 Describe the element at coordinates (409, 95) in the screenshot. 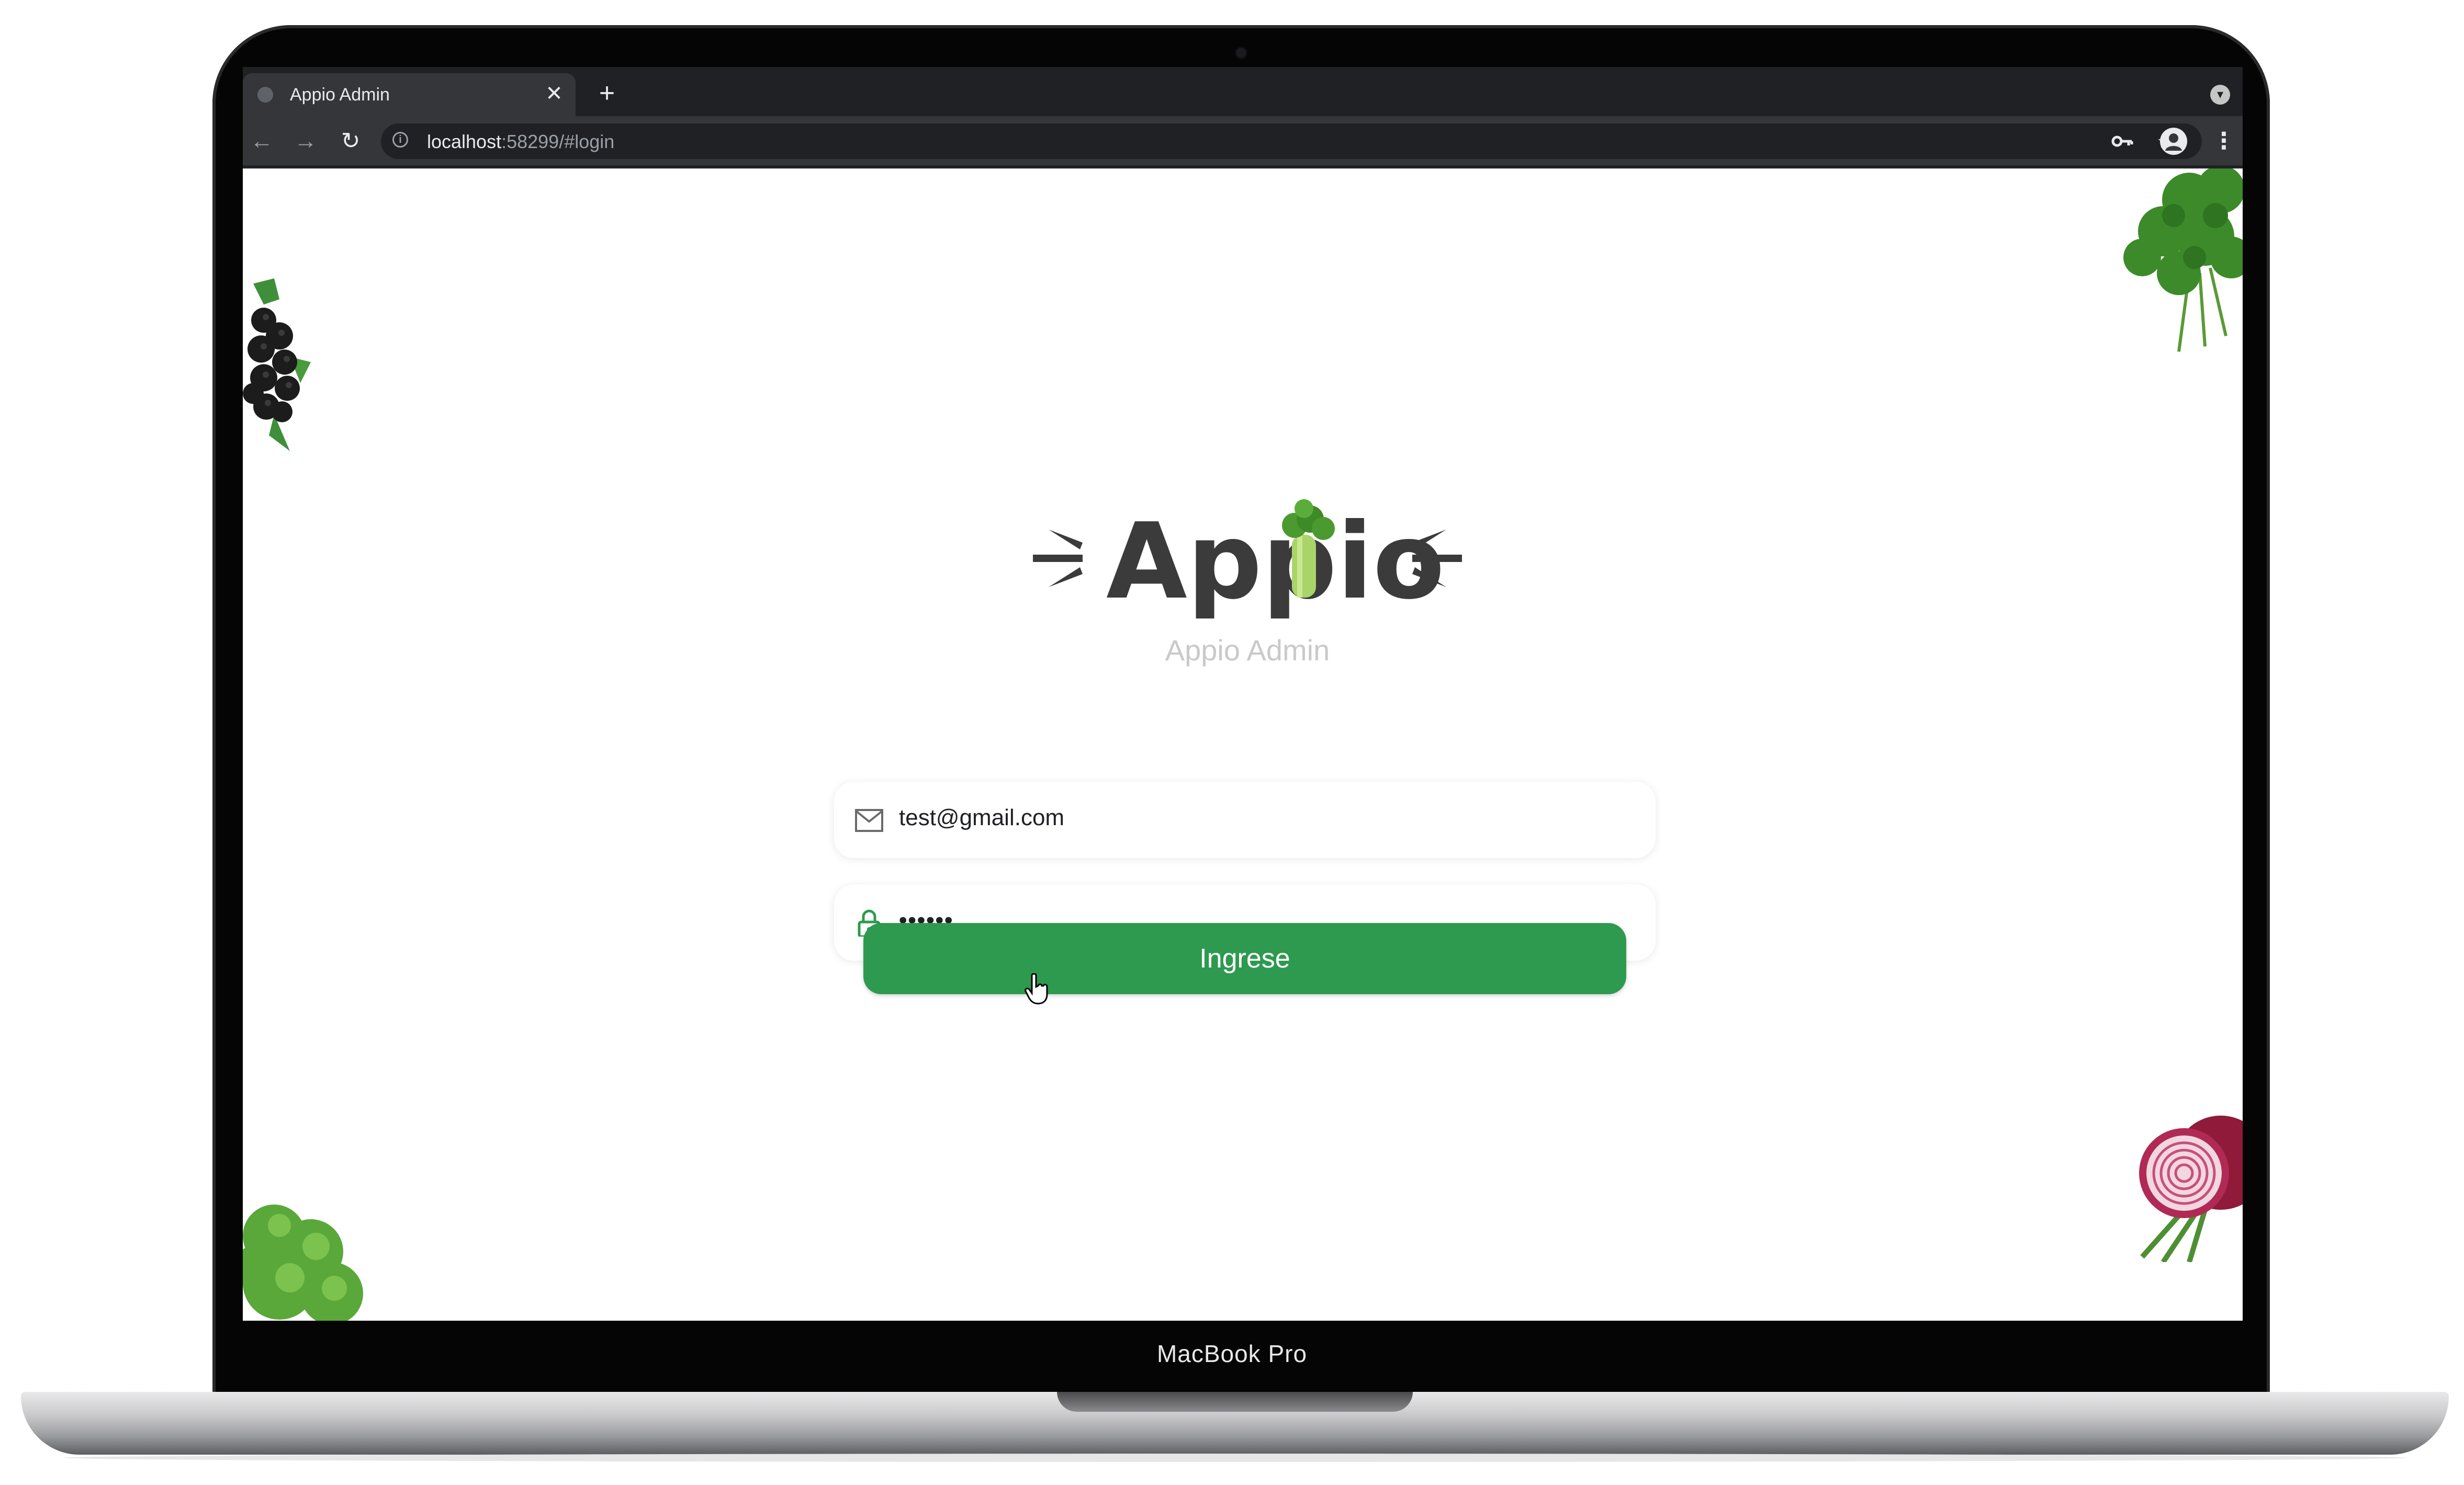

I see `browser-tab: Appio Admin ✕` at that location.